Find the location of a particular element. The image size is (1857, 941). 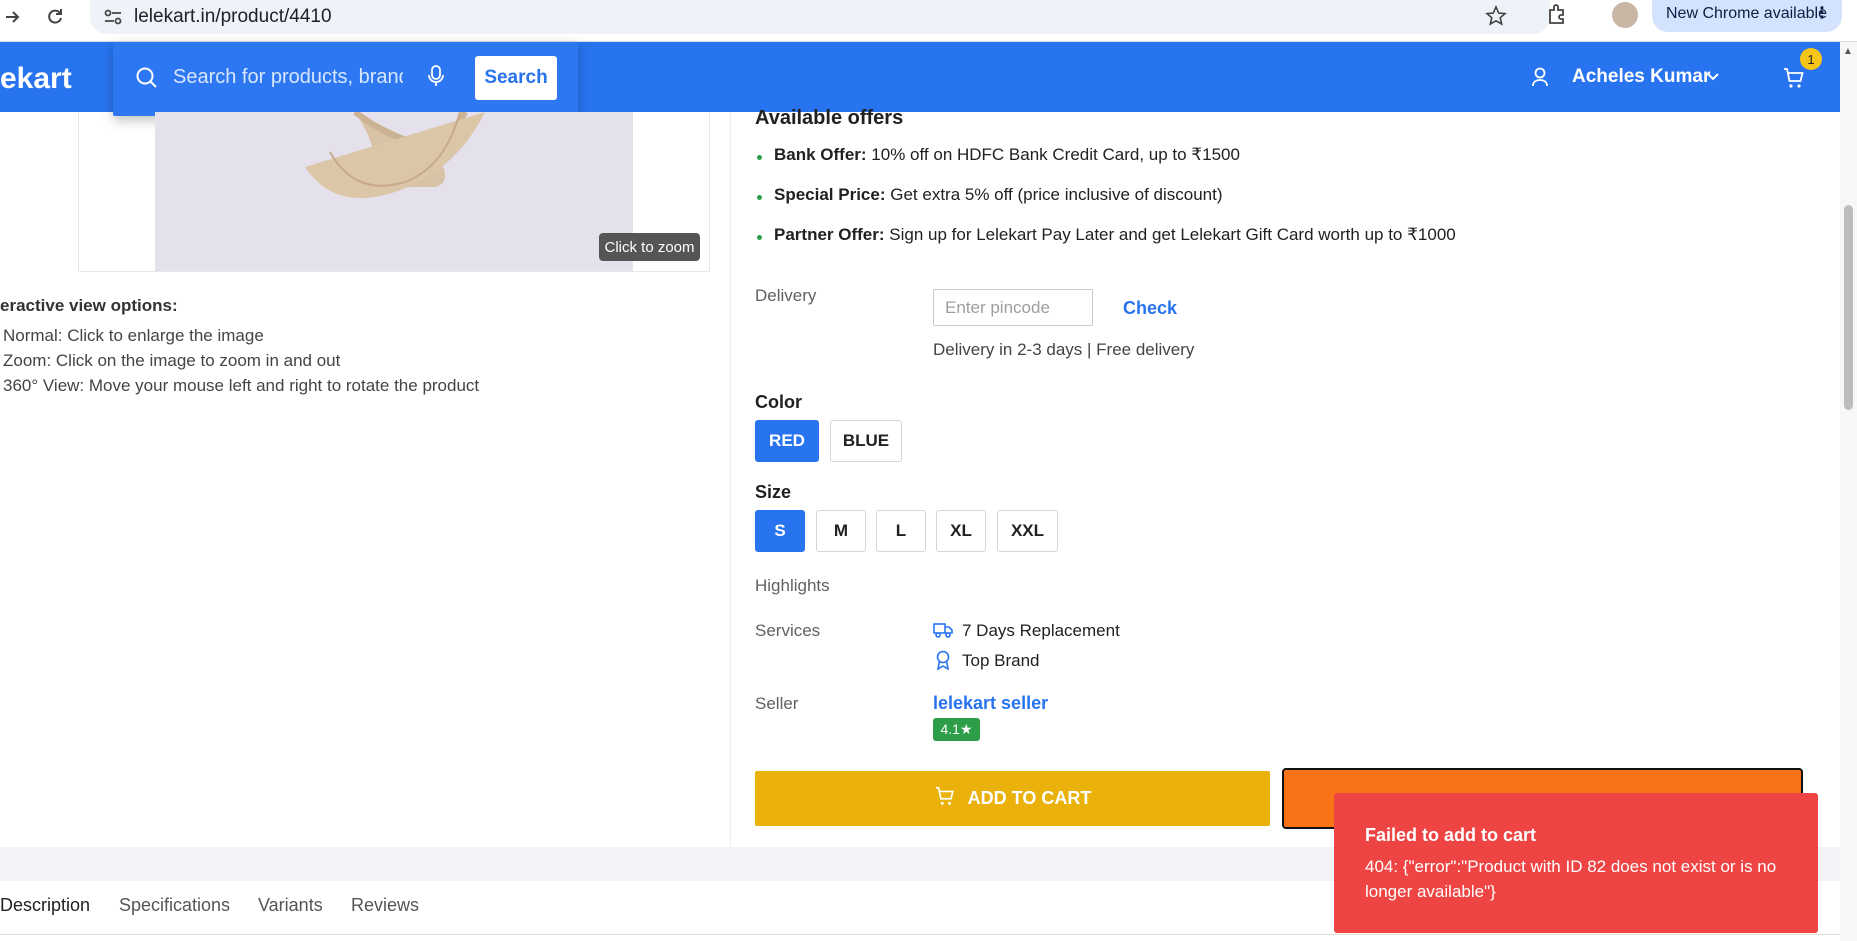

new-chrome-button: New Chrome available ⋮ is located at coordinates (1747, 16).